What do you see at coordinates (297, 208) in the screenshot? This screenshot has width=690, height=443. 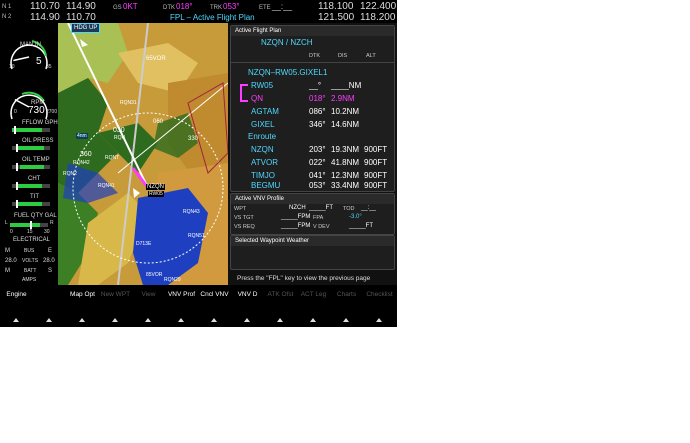 I see `vnv-wpt-value: NZCH` at bounding box center [297, 208].